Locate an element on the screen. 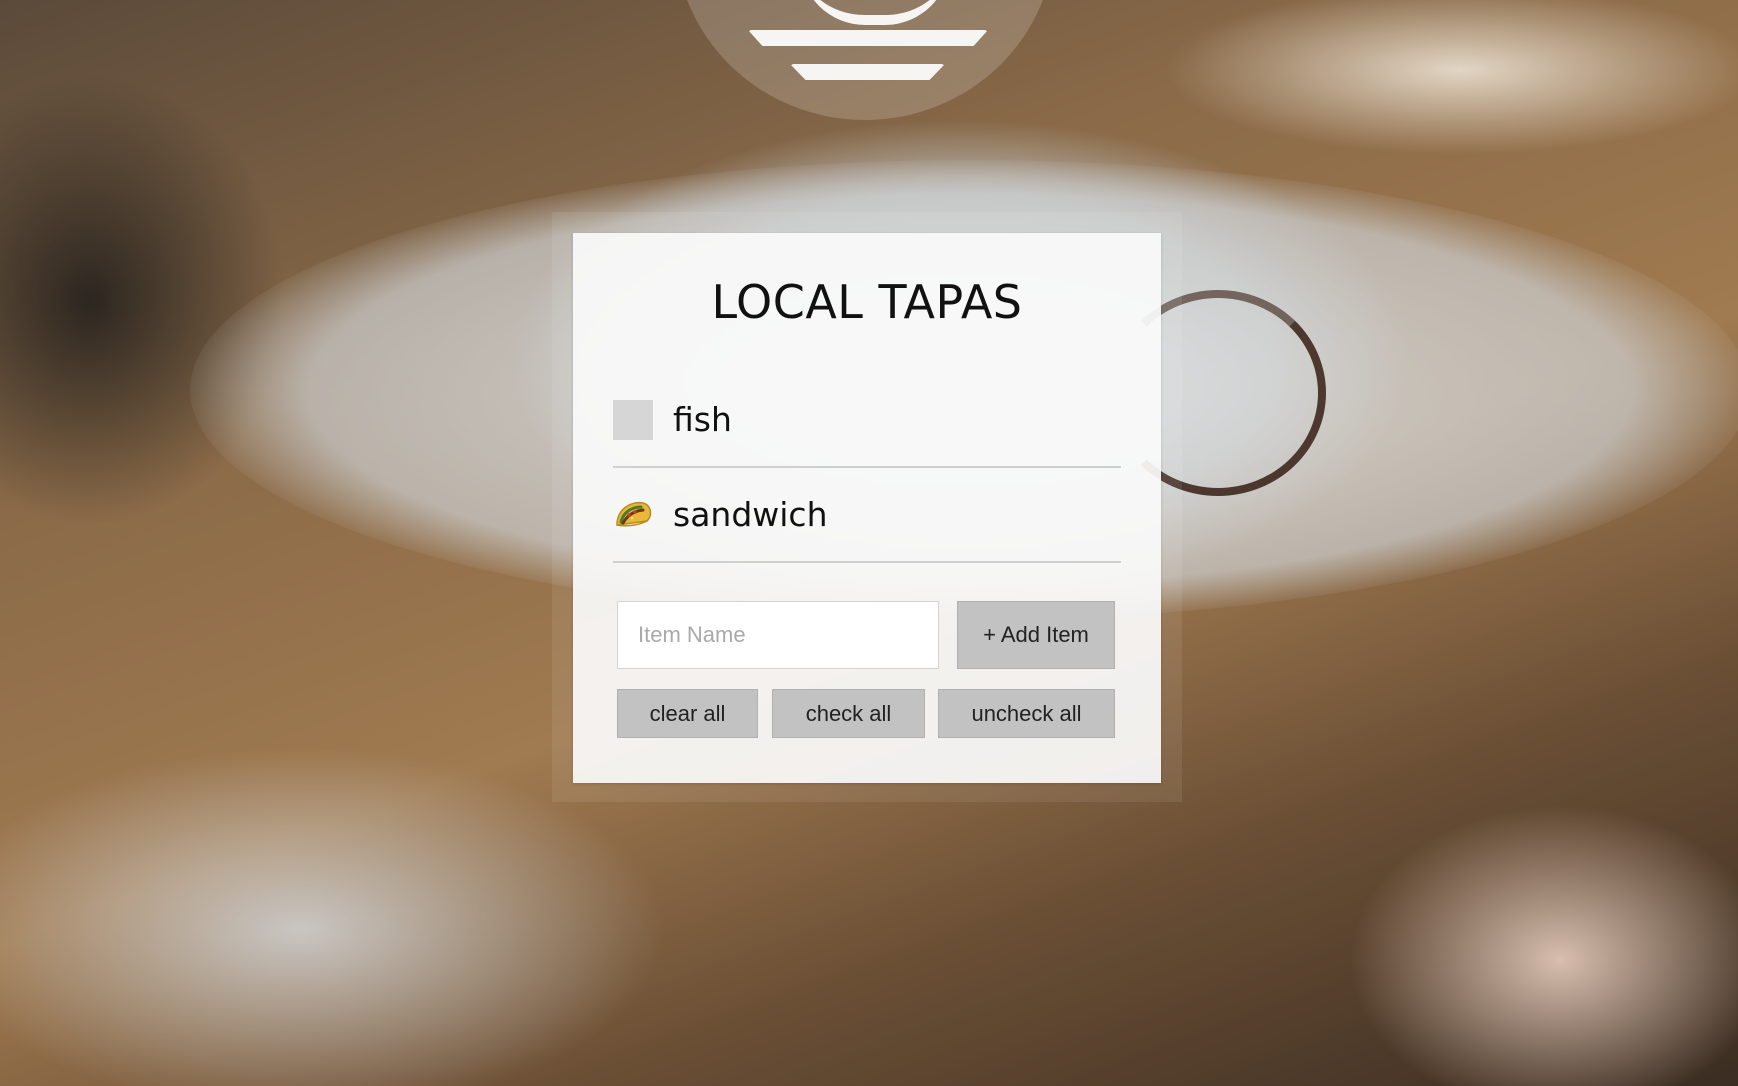  logo-bar-bottom is located at coordinates (867, 72).